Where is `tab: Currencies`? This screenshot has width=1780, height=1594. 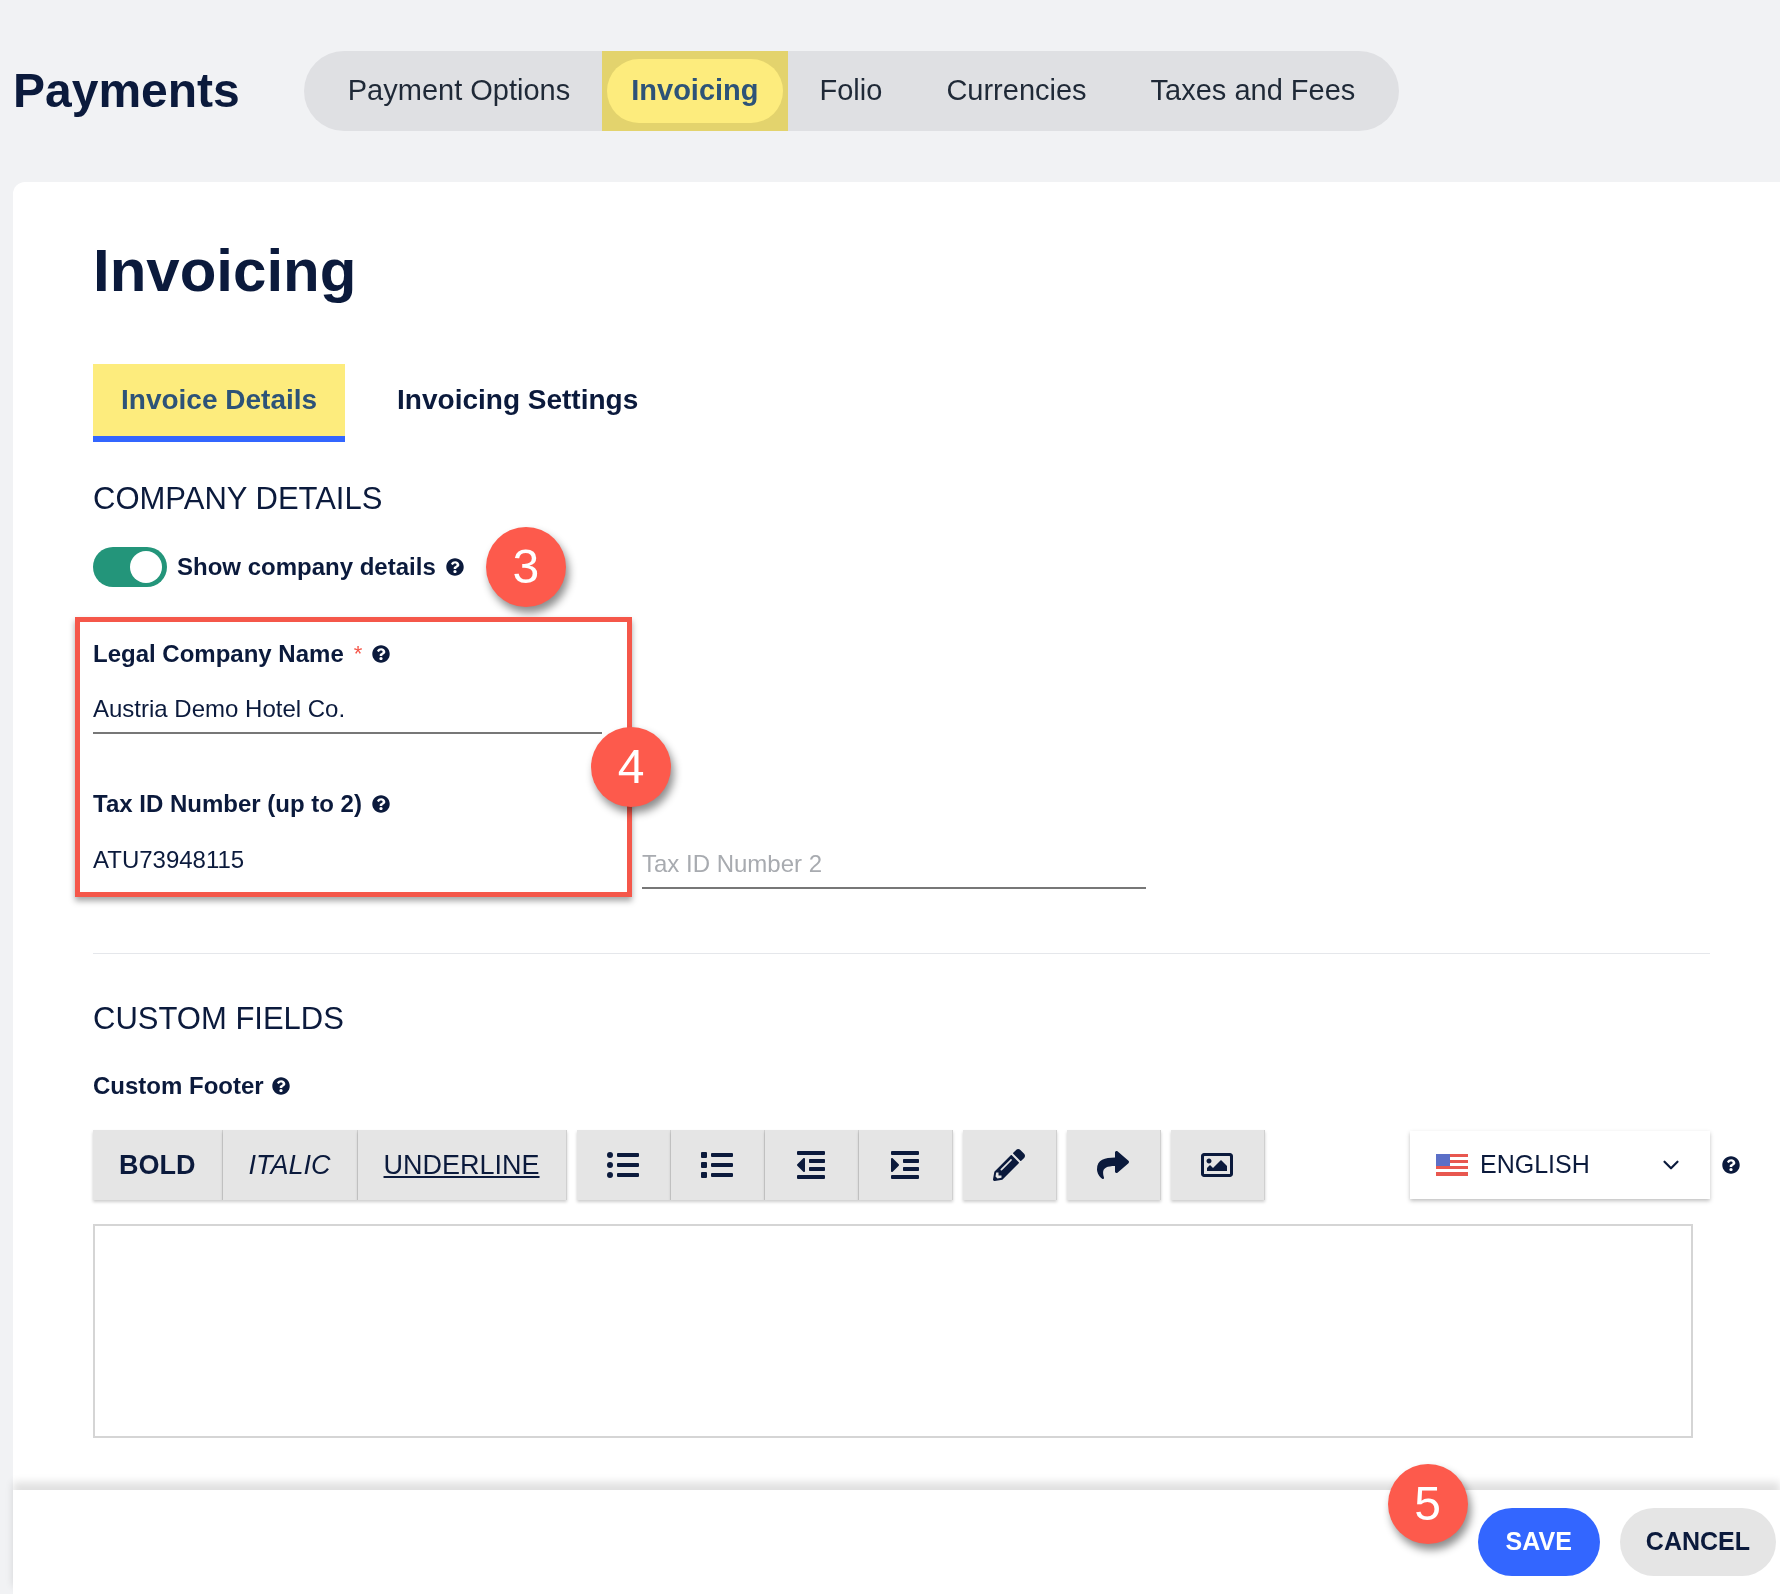
tab: Currencies is located at coordinates (1016, 91).